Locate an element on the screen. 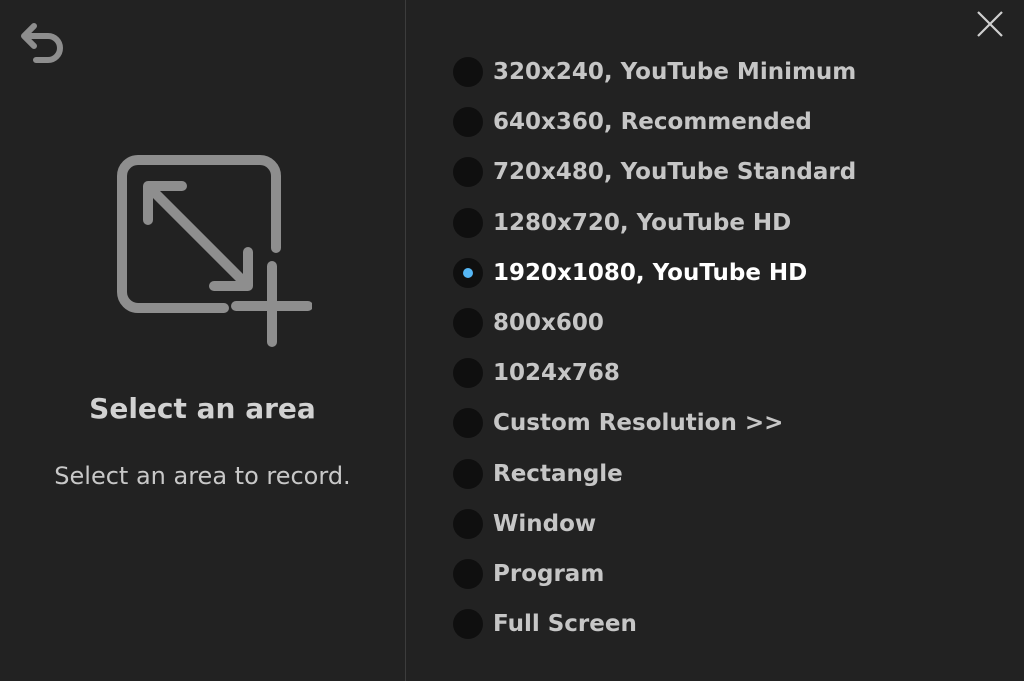 The width and height of the screenshot is (1024, 681). radio-button-selected is located at coordinates (468, 272).